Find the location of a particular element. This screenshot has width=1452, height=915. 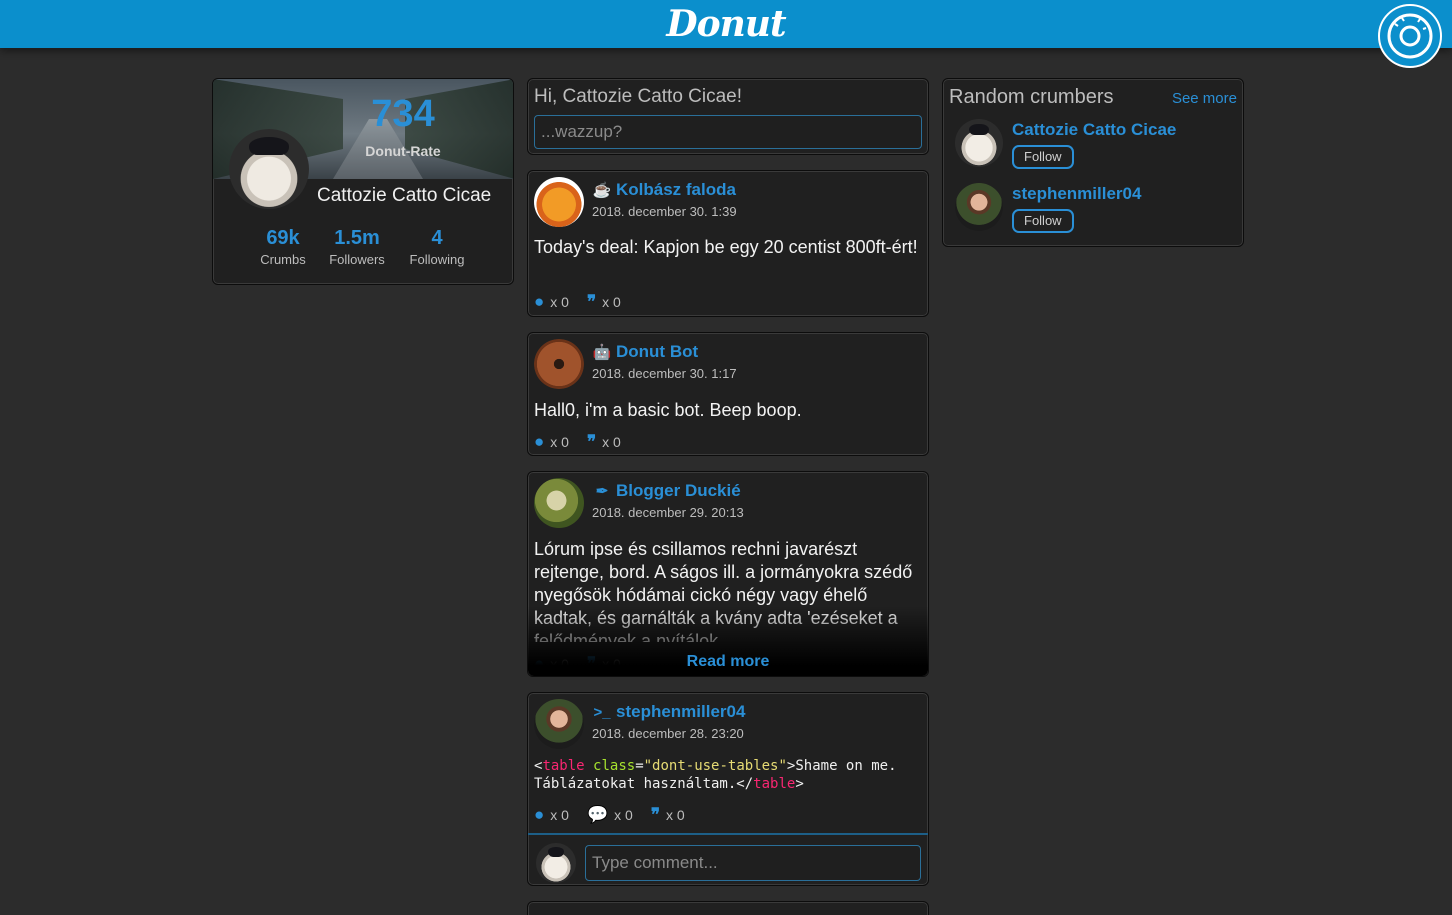

suggested-user-name: stephenmiller04 is located at coordinates (1076, 194).